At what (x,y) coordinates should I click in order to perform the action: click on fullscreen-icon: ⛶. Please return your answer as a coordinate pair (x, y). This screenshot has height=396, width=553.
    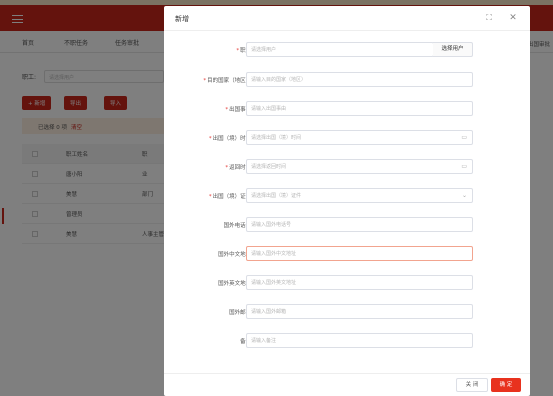
    Looking at the image, I should click on (489, 18).